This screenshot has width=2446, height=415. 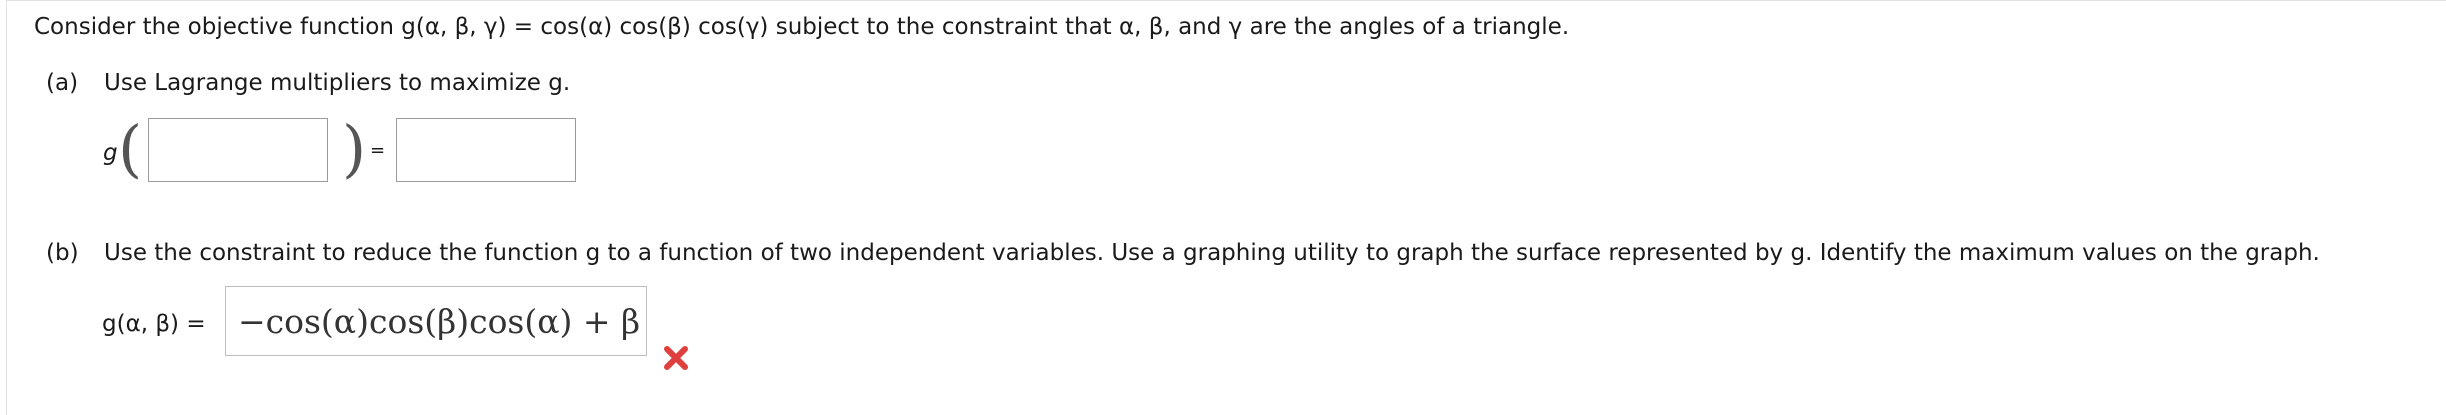 What do you see at coordinates (238, 150) in the screenshot?
I see `critical-point-input` at bounding box center [238, 150].